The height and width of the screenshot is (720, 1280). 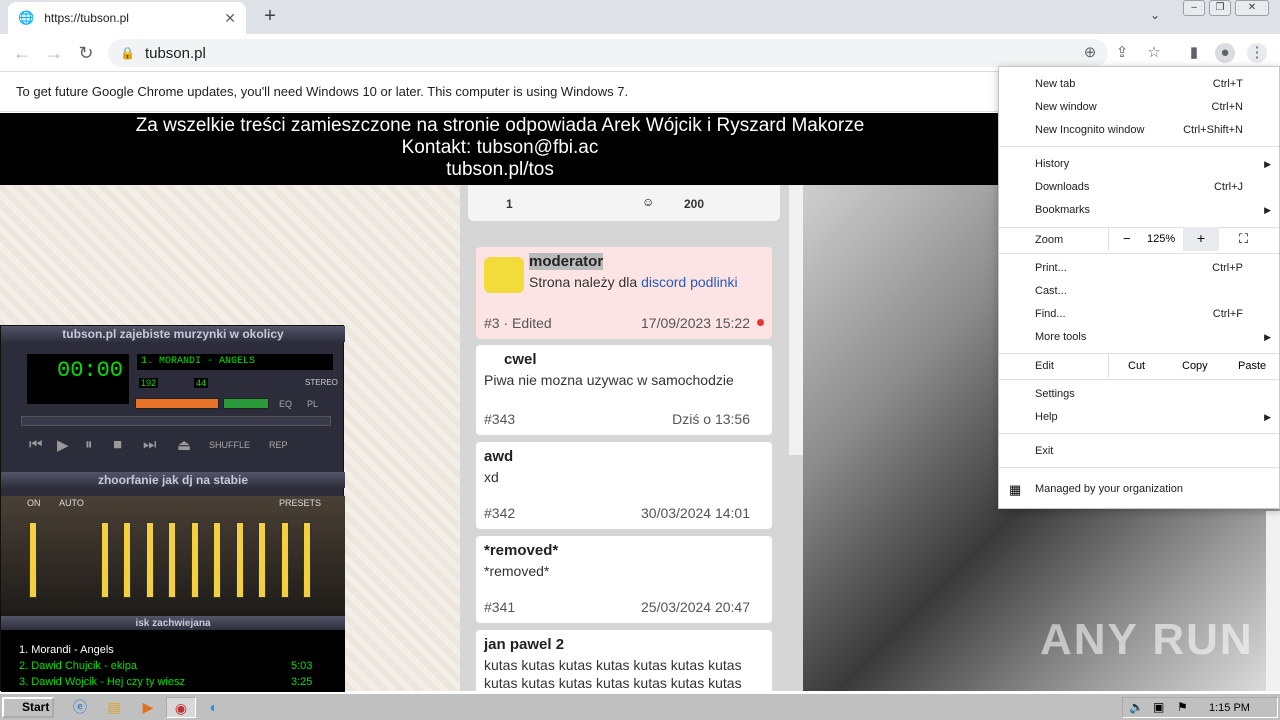 I want to click on menu-bookmarks: Bookmarks, so click(x=1062, y=210).